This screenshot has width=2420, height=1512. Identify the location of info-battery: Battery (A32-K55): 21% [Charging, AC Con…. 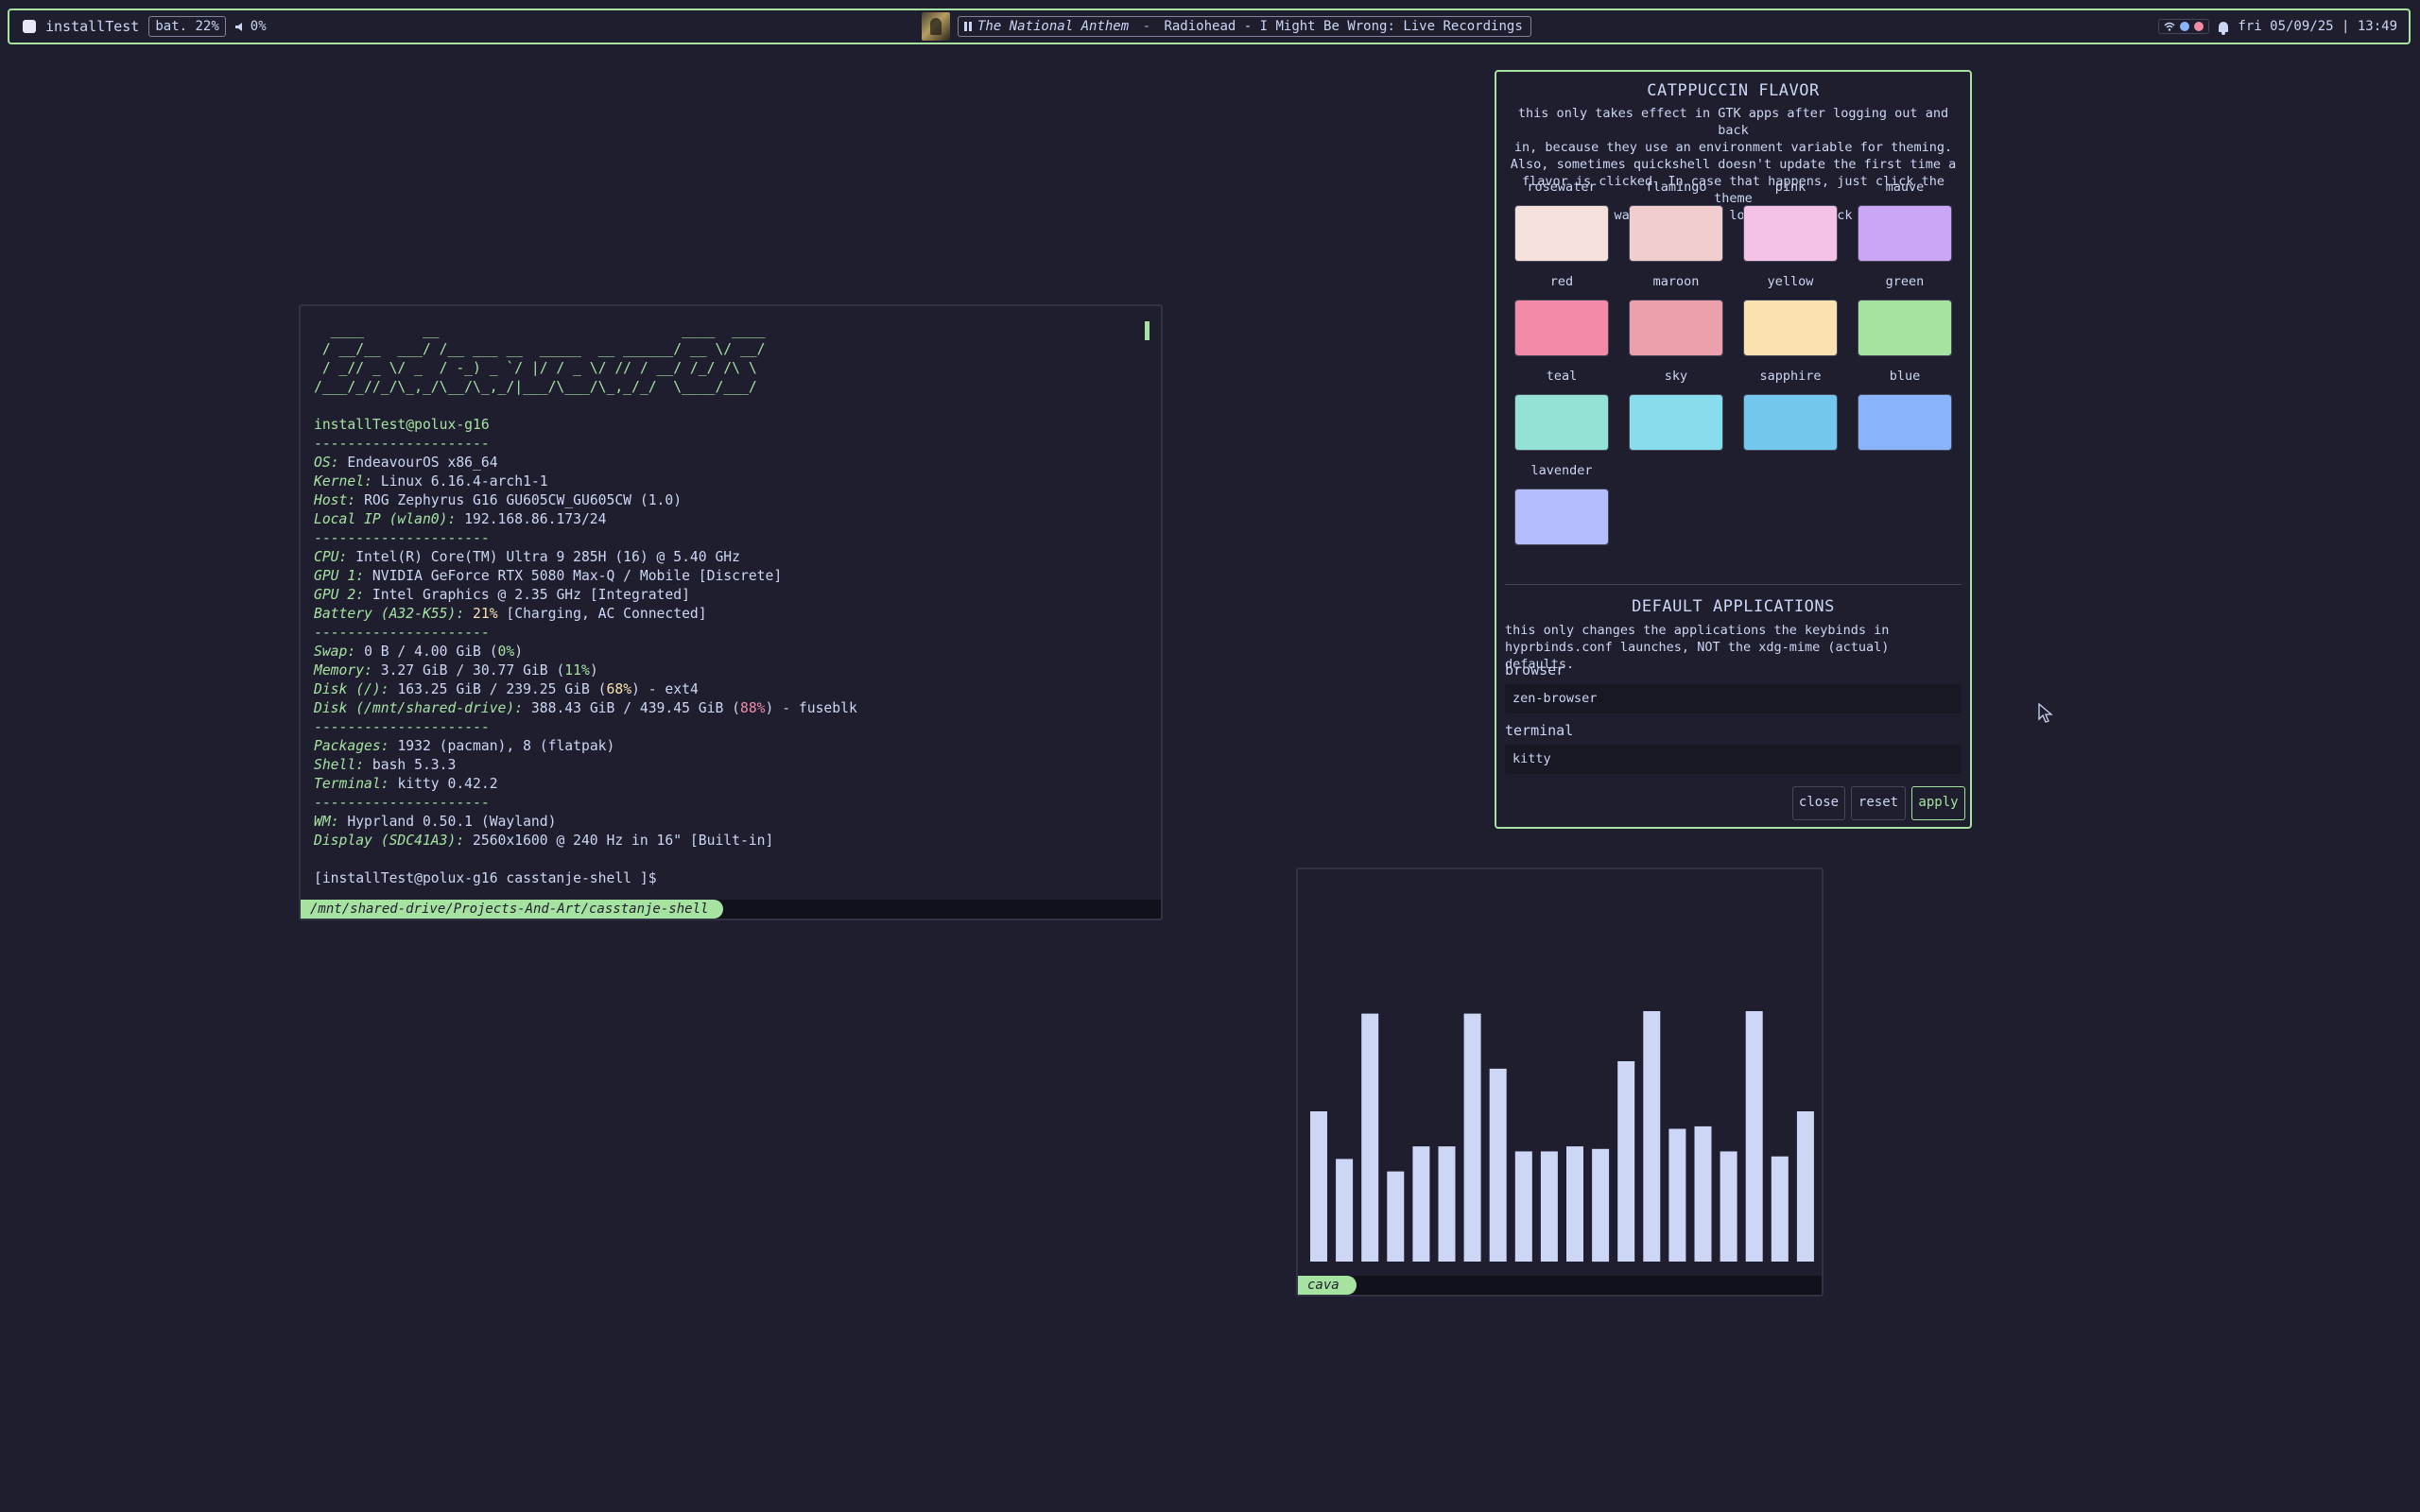
(511, 614).